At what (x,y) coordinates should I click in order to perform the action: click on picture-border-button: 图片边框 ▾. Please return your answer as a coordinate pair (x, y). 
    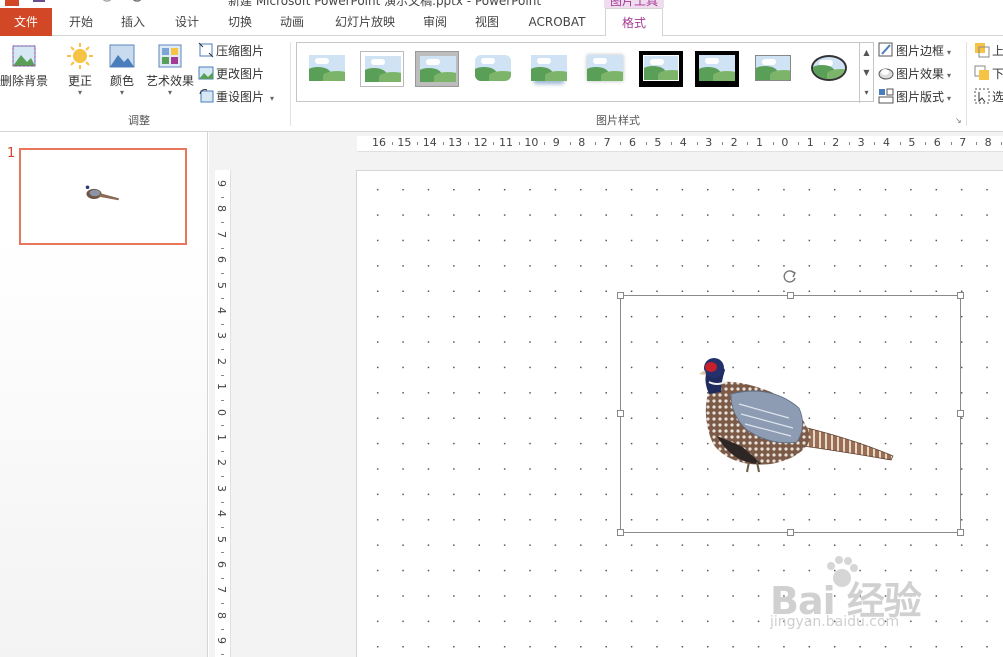
    Looking at the image, I should click on (914, 51).